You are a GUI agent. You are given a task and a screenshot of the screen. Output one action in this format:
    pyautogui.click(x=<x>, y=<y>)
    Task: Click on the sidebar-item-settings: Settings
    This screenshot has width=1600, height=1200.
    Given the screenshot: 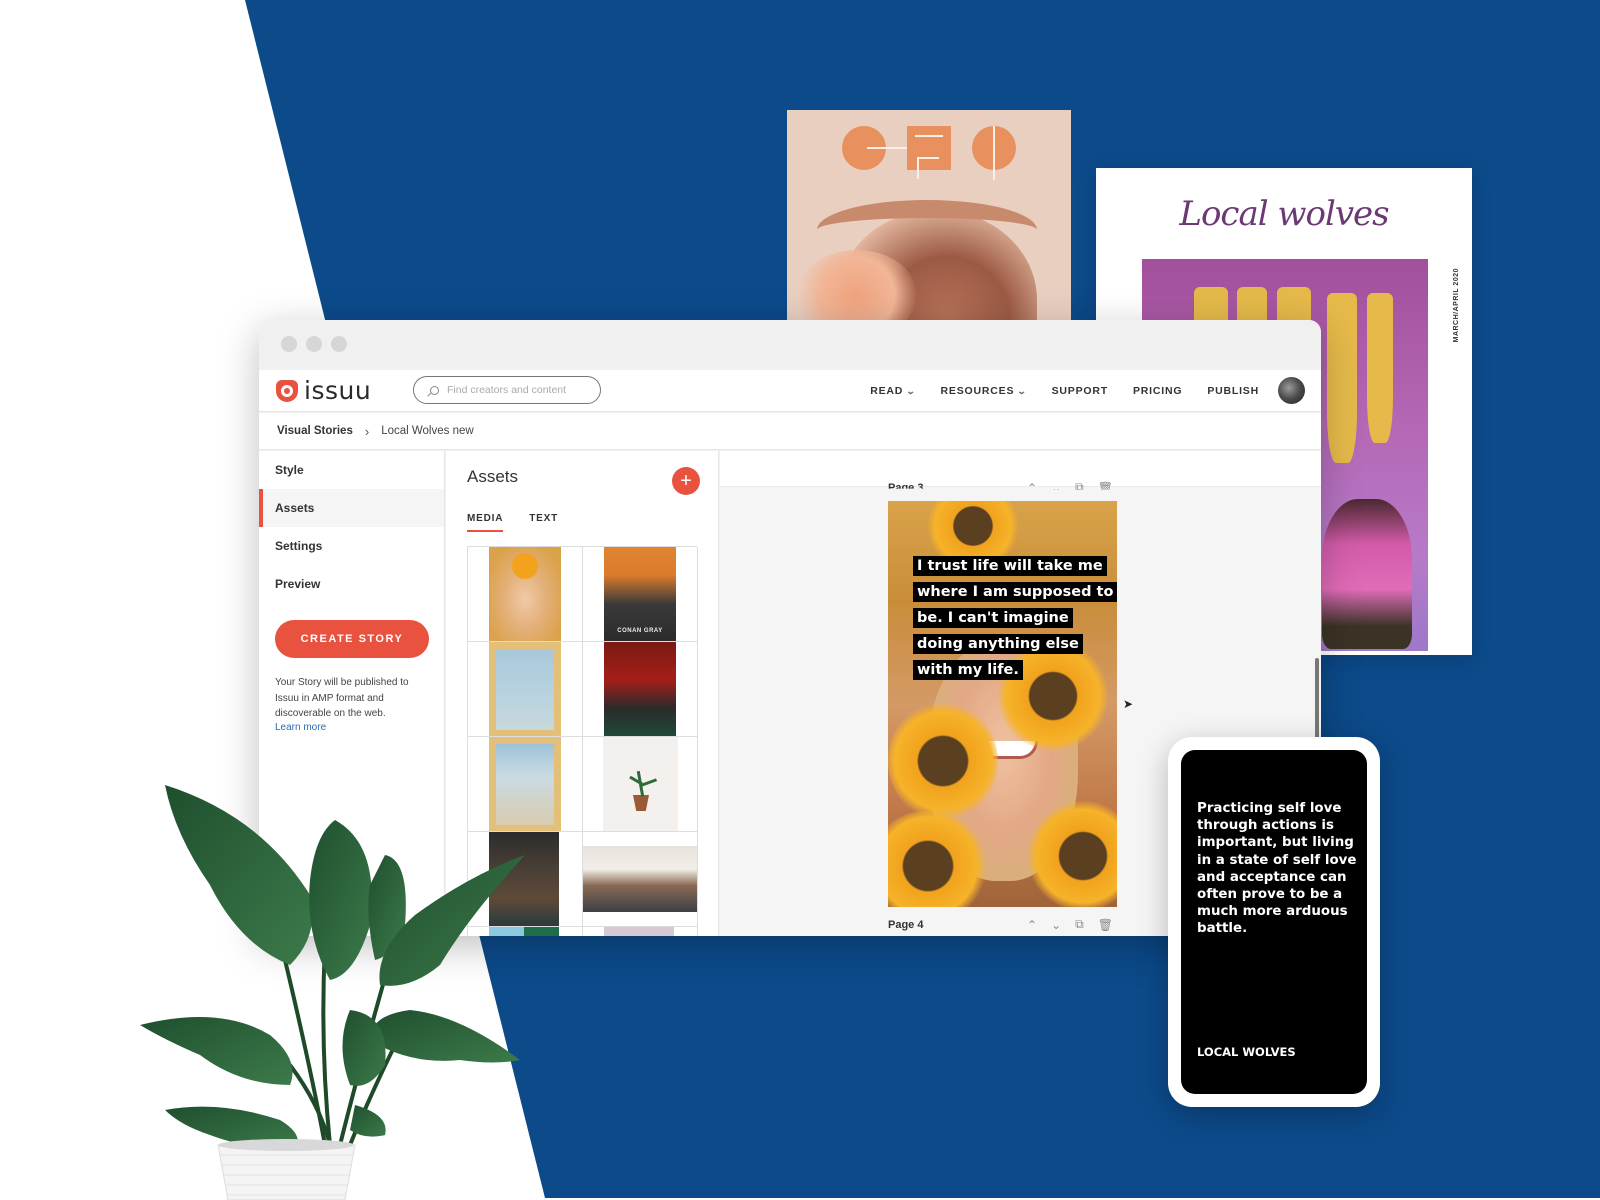 What is the action you would take?
    pyautogui.click(x=351, y=546)
    